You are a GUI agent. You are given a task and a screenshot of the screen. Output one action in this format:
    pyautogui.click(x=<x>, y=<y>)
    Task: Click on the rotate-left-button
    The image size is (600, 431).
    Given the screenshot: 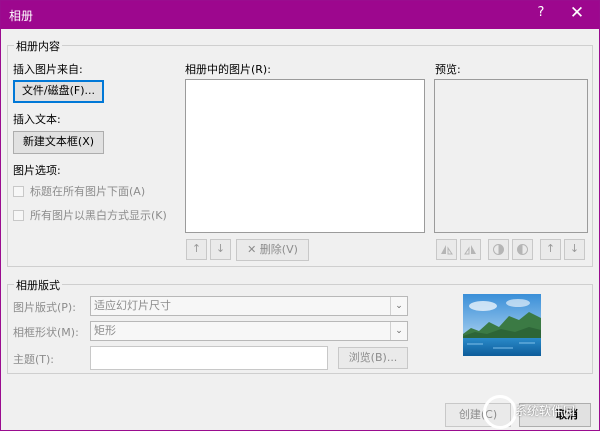 What is the action you would take?
    pyautogui.click(x=446, y=249)
    